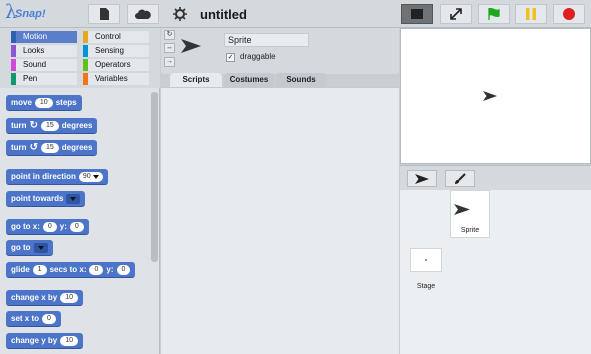  I want to click on block-point-towards: point towards, so click(46, 199).